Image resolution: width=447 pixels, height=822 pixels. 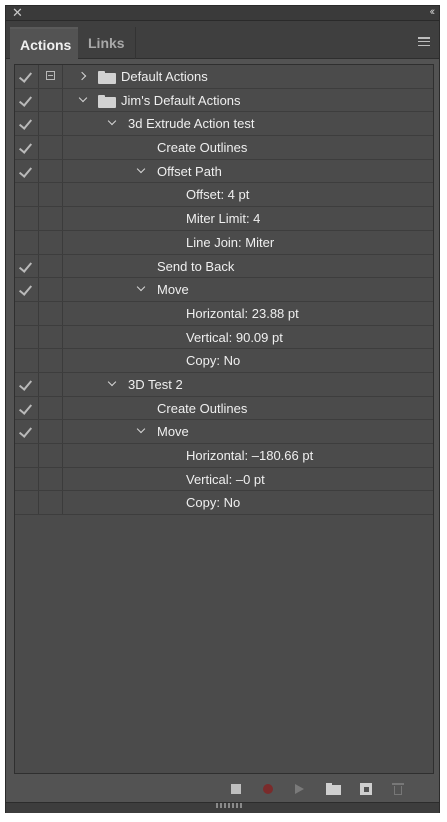 I want to click on action-row: 3D Test 2, so click(x=224, y=384).